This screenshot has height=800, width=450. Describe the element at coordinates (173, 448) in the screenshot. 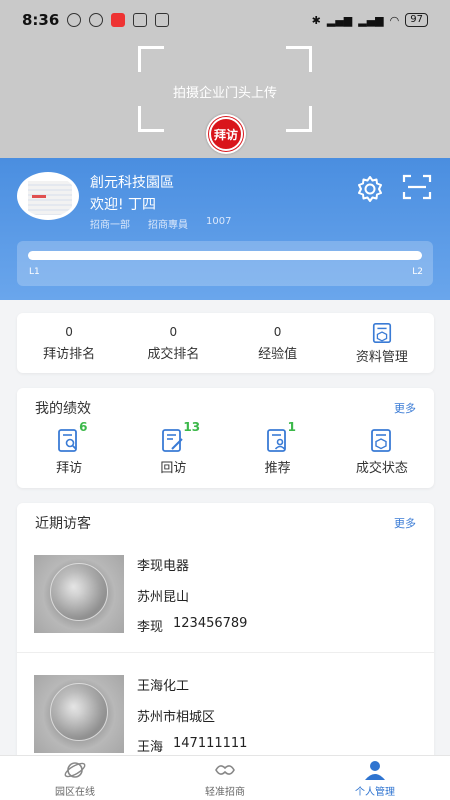

I see `perf-item-revisit: 13 回访` at that location.